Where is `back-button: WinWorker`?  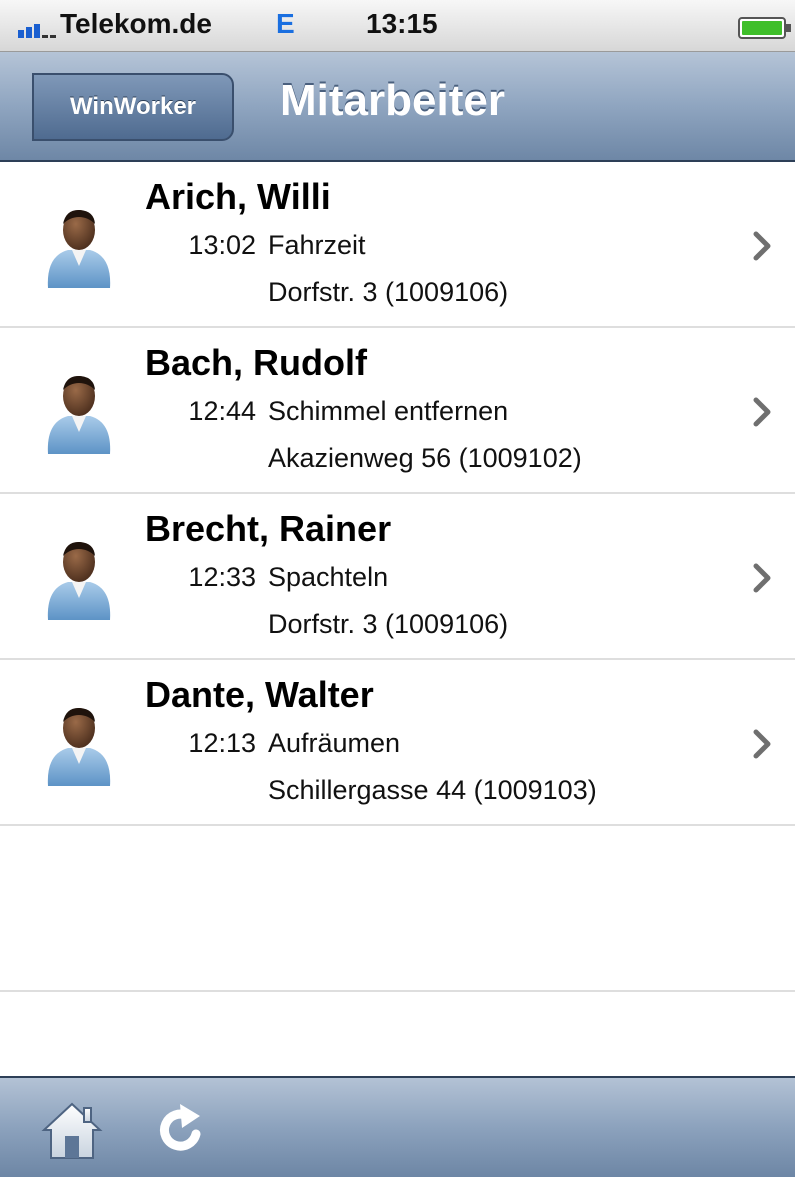 back-button: WinWorker is located at coordinates (133, 107).